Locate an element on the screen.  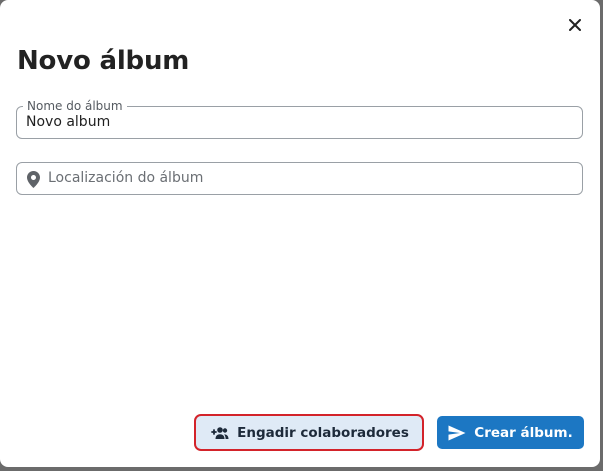
album-name-field: Nome do álbum is located at coordinates (299, 118).